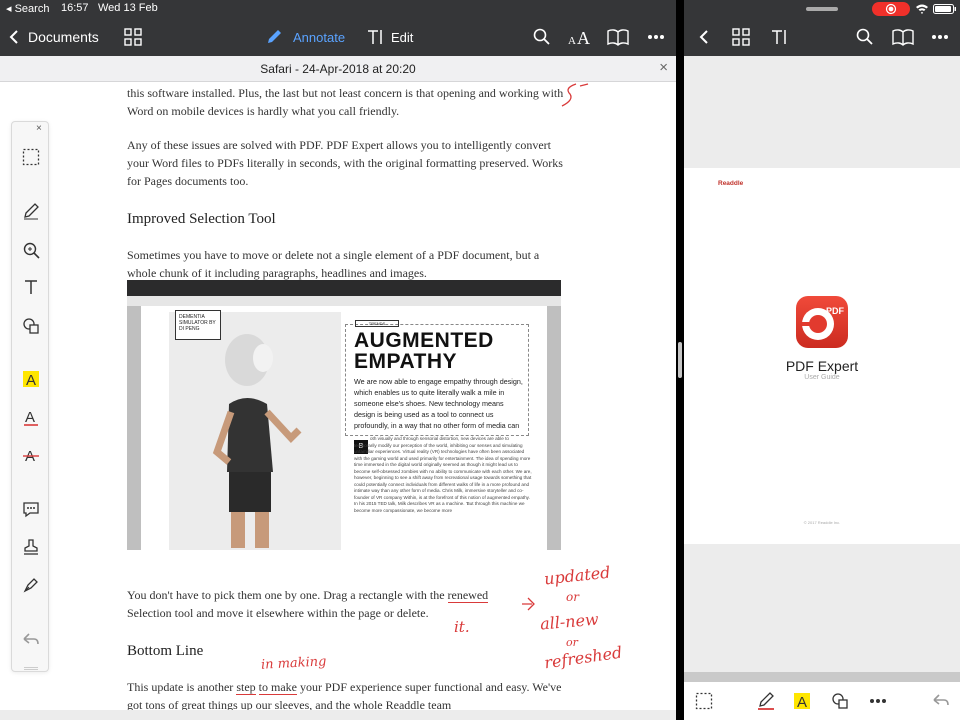 The height and width of the screenshot is (720, 960). I want to click on search-button-right, so click(865, 37).